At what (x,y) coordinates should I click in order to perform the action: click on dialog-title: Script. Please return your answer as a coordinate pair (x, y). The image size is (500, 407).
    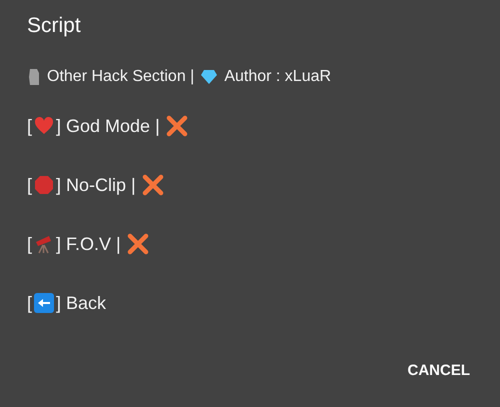
    Looking at the image, I should click on (54, 26).